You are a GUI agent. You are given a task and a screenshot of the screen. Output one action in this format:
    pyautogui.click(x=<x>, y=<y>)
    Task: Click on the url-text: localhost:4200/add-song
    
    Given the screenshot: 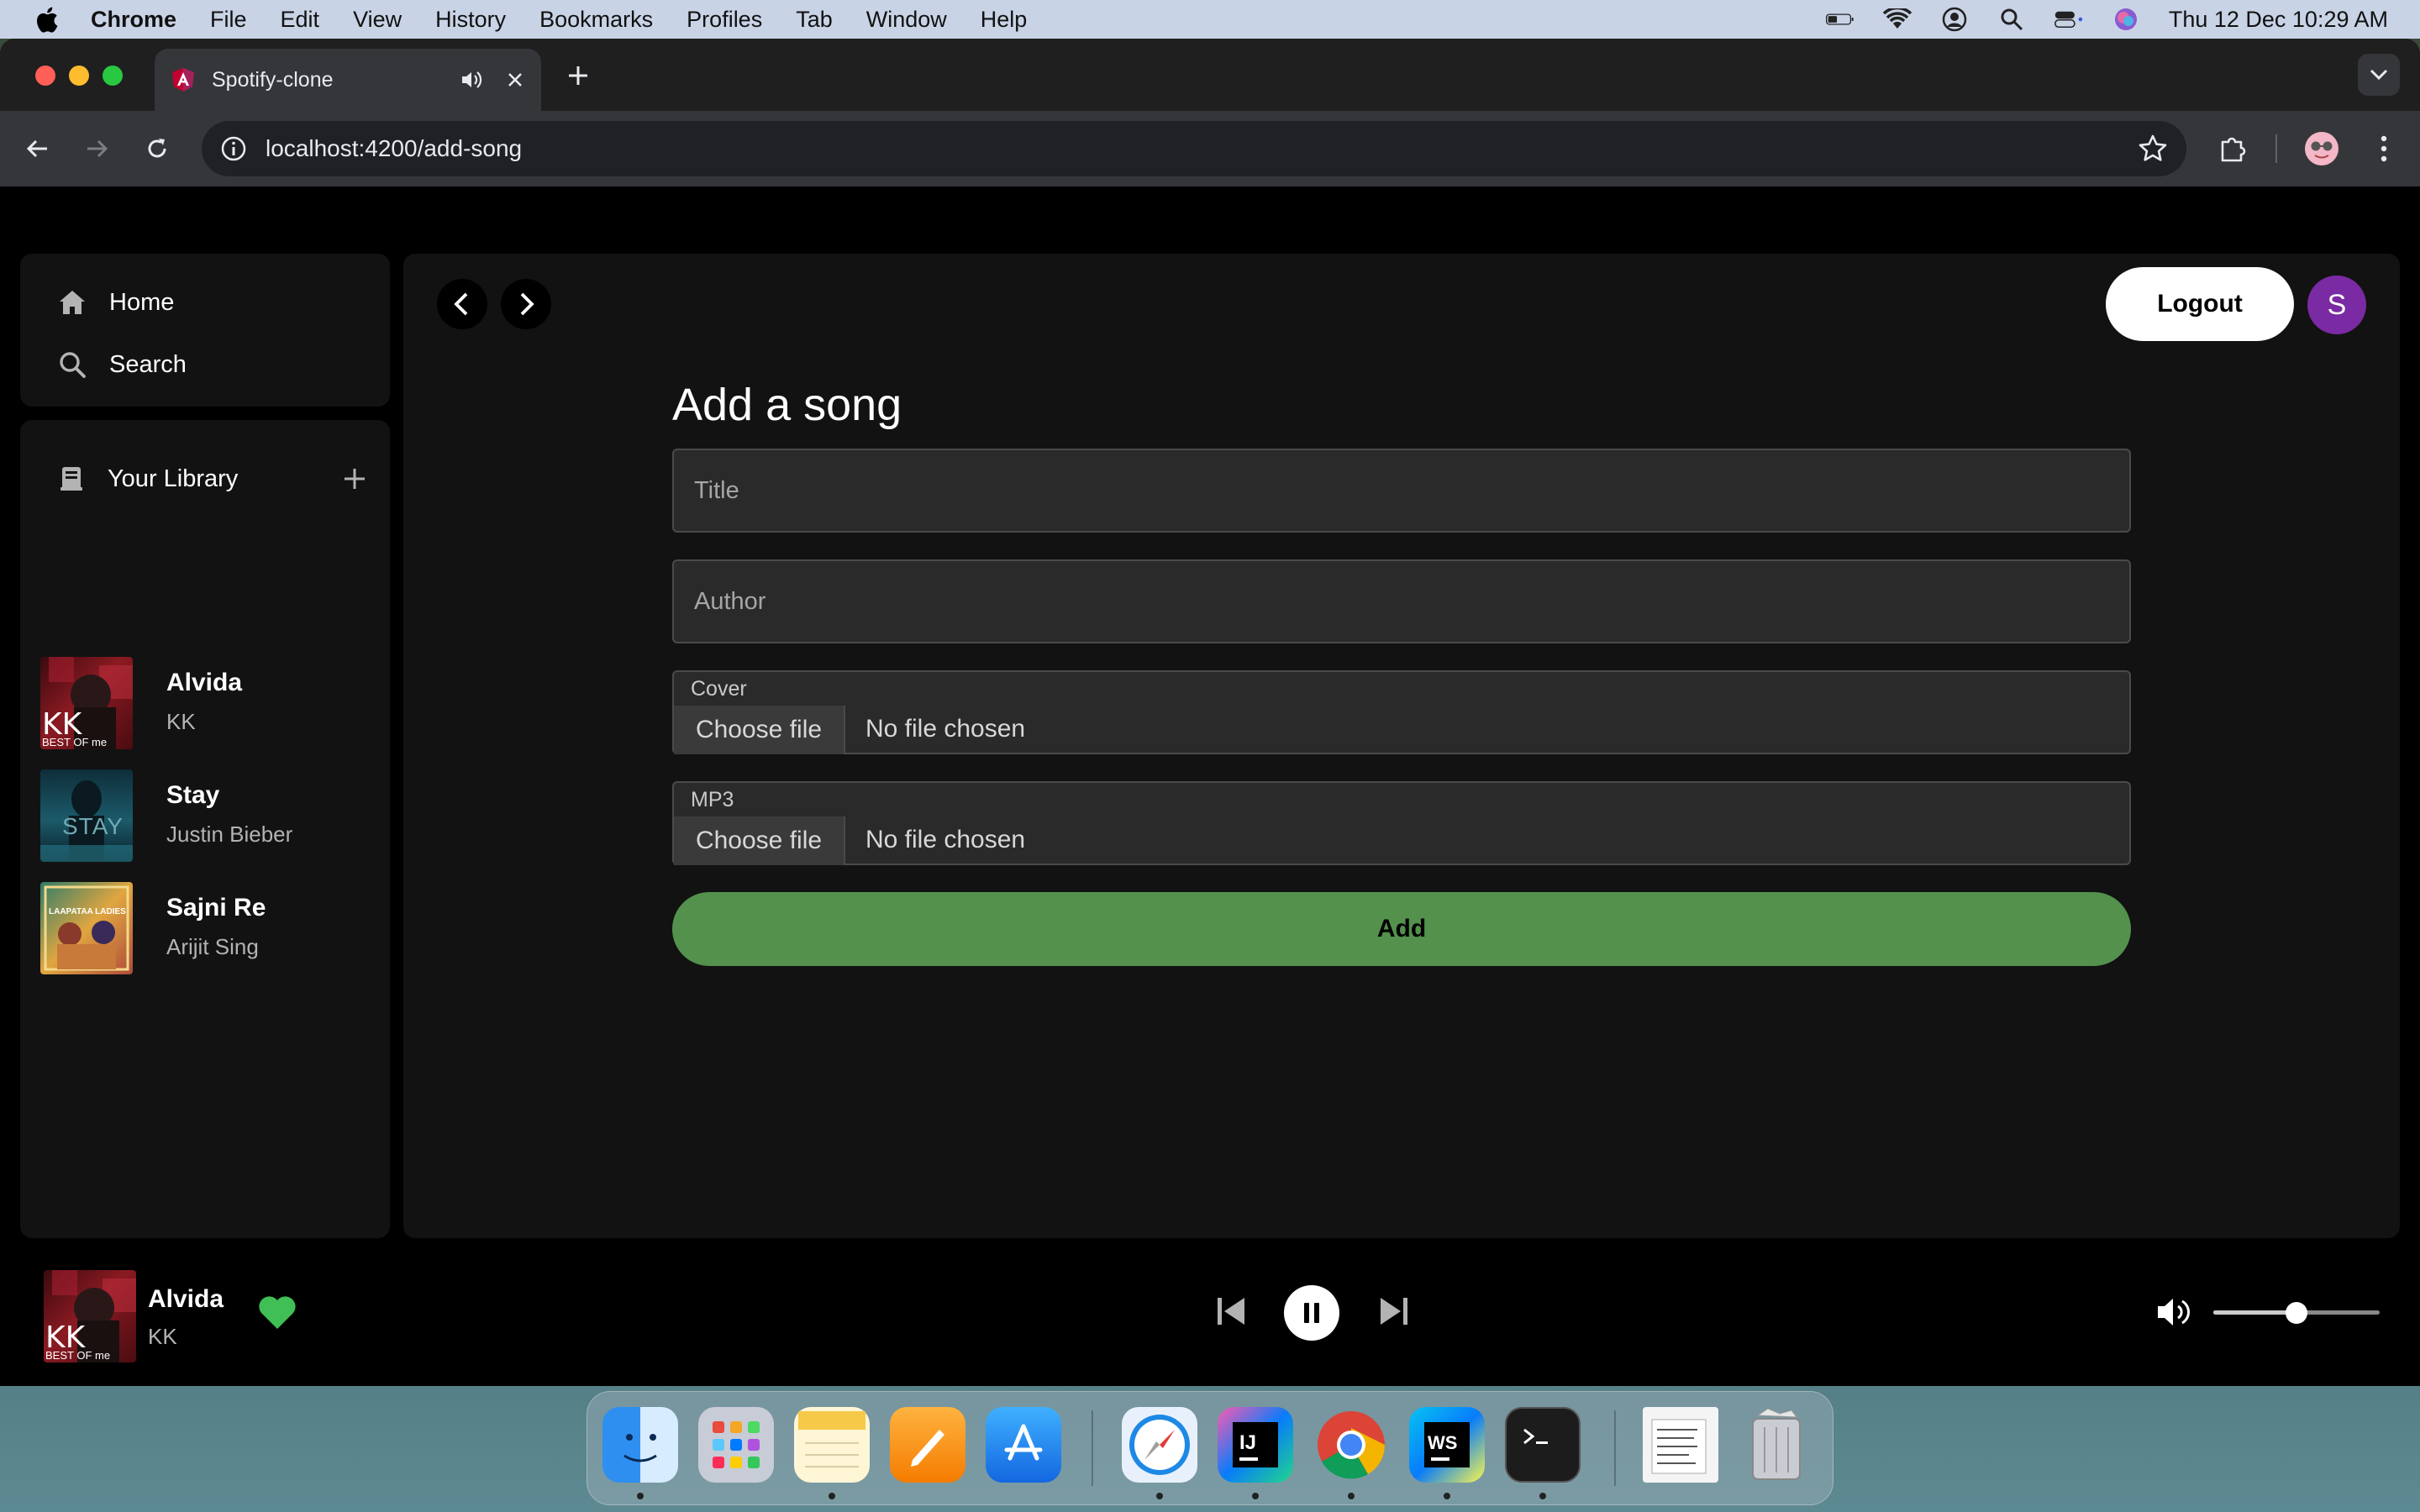 What is the action you would take?
    pyautogui.click(x=394, y=148)
    